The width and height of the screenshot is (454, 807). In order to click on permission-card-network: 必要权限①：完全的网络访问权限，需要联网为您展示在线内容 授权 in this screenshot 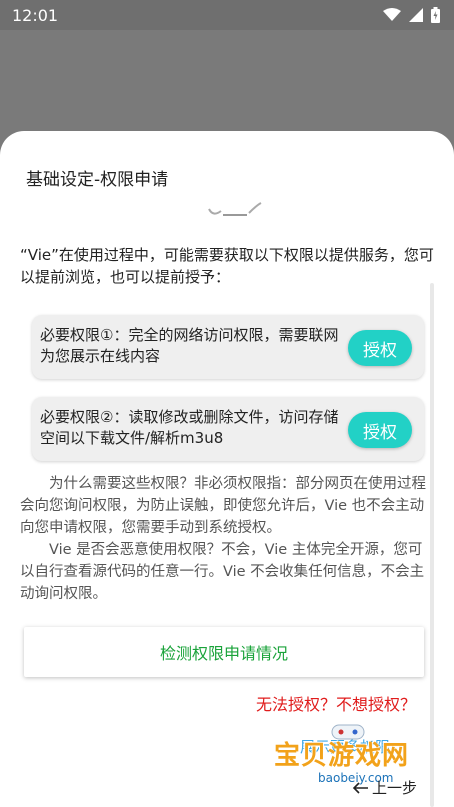, I will do `click(228, 347)`.